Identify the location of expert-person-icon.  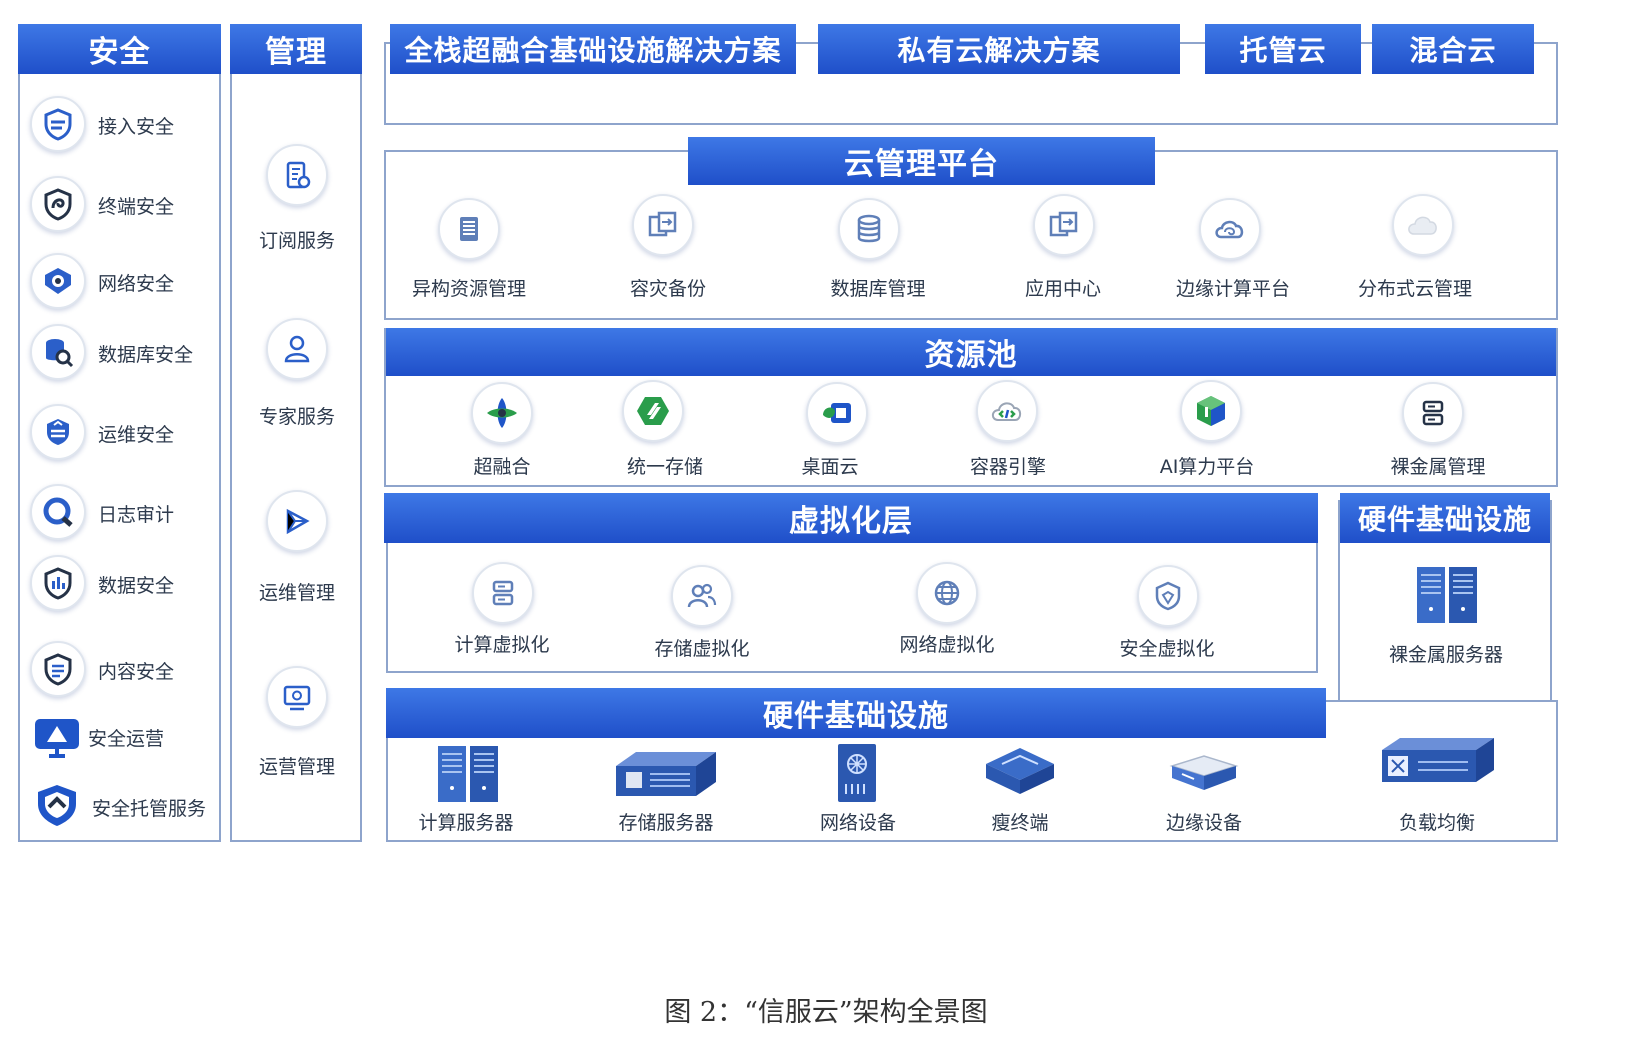
(297, 349).